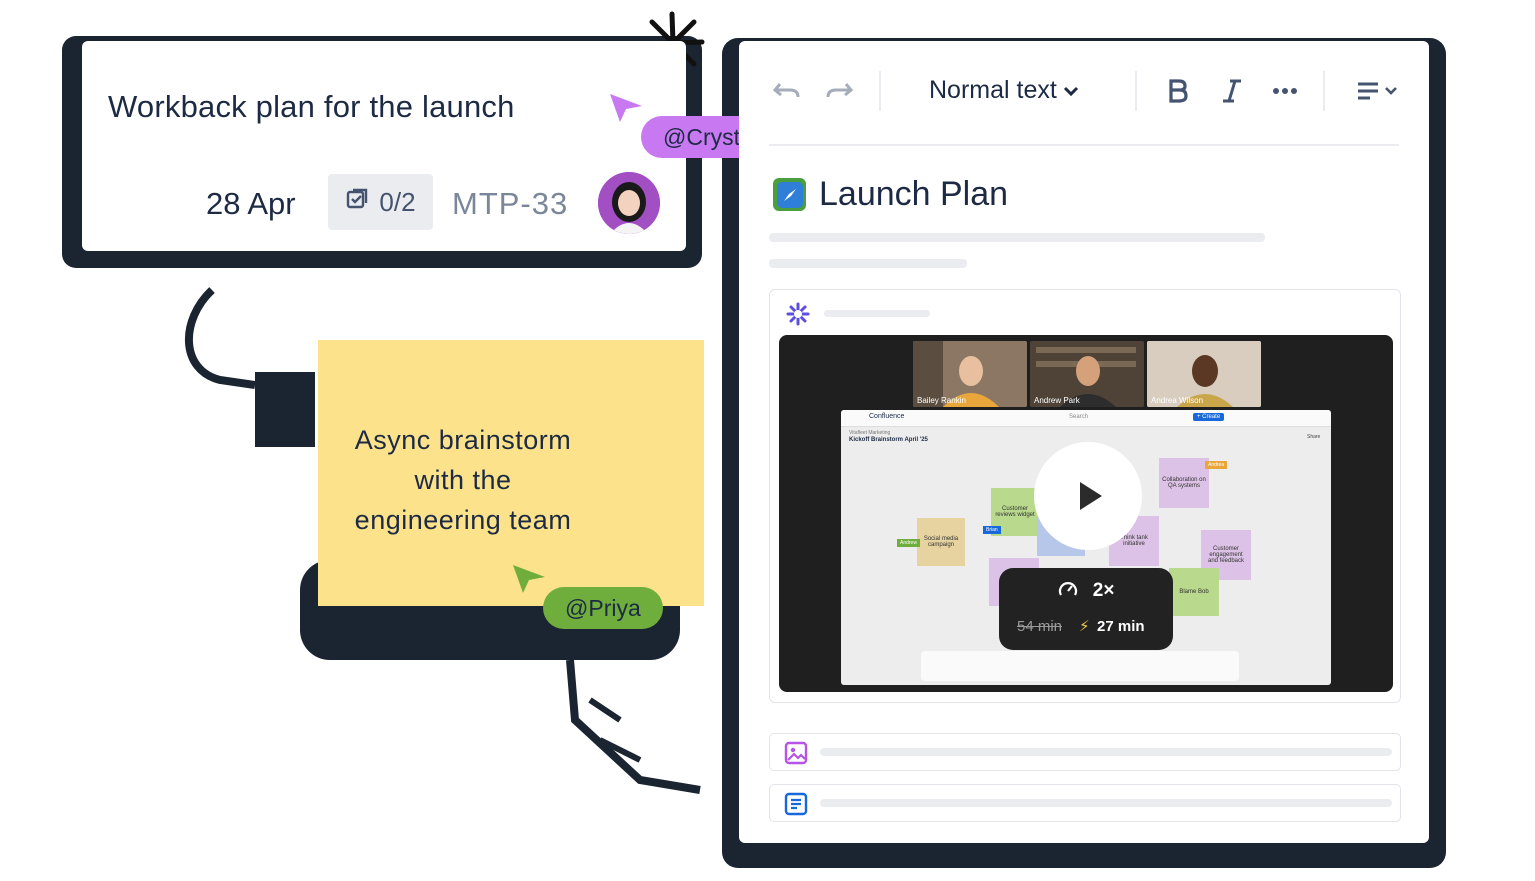 The width and height of the screenshot is (1535, 881). What do you see at coordinates (1194, 592) in the screenshot?
I see `whiteboard-note: Blame Bob` at bounding box center [1194, 592].